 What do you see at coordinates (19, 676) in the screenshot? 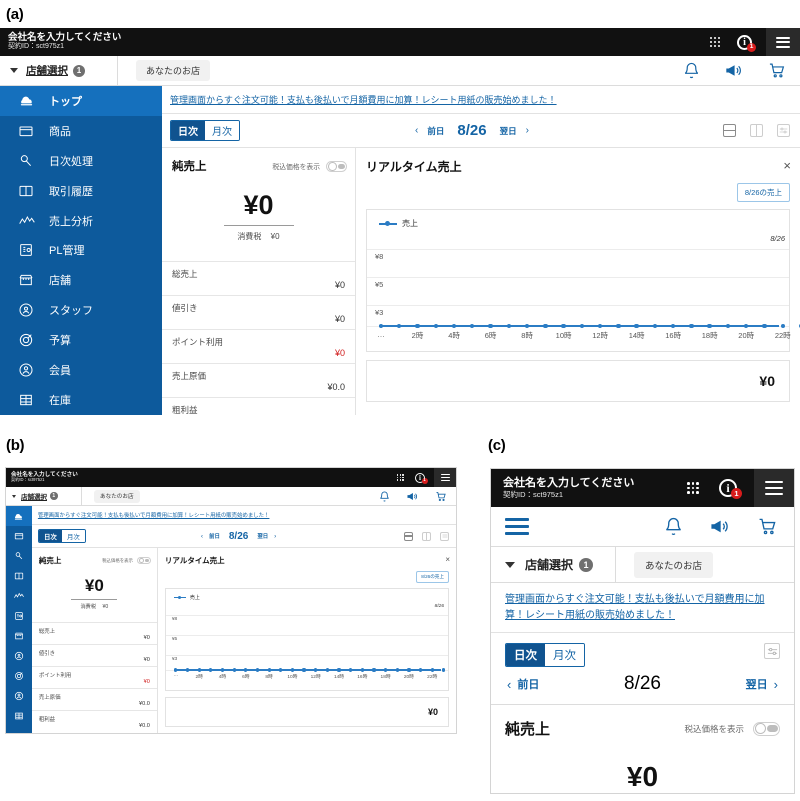
I see `sidebar-item-budget` at bounding box center [19, 676].